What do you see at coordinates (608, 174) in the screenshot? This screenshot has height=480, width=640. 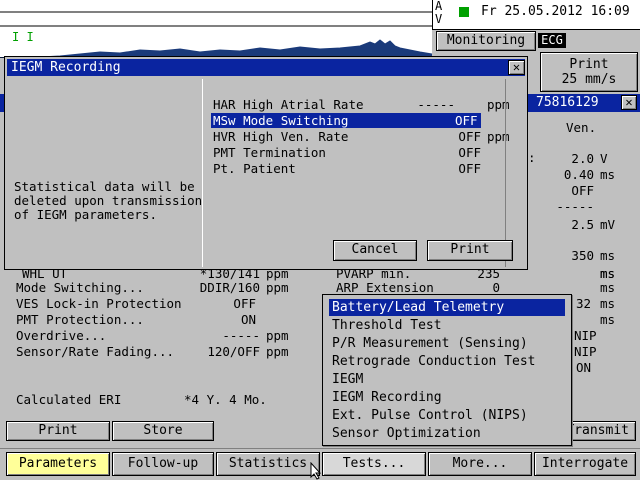 I see `ven-unit-1: ms` at bounding box center [608, 174].